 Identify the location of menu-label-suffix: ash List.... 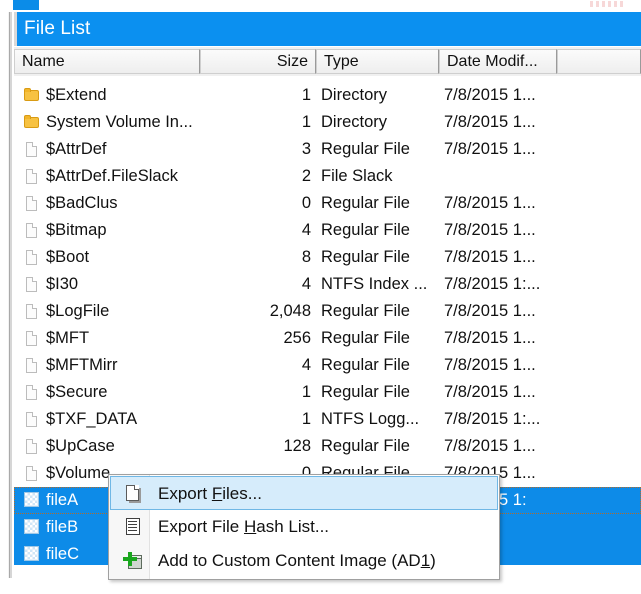
(293, 526).